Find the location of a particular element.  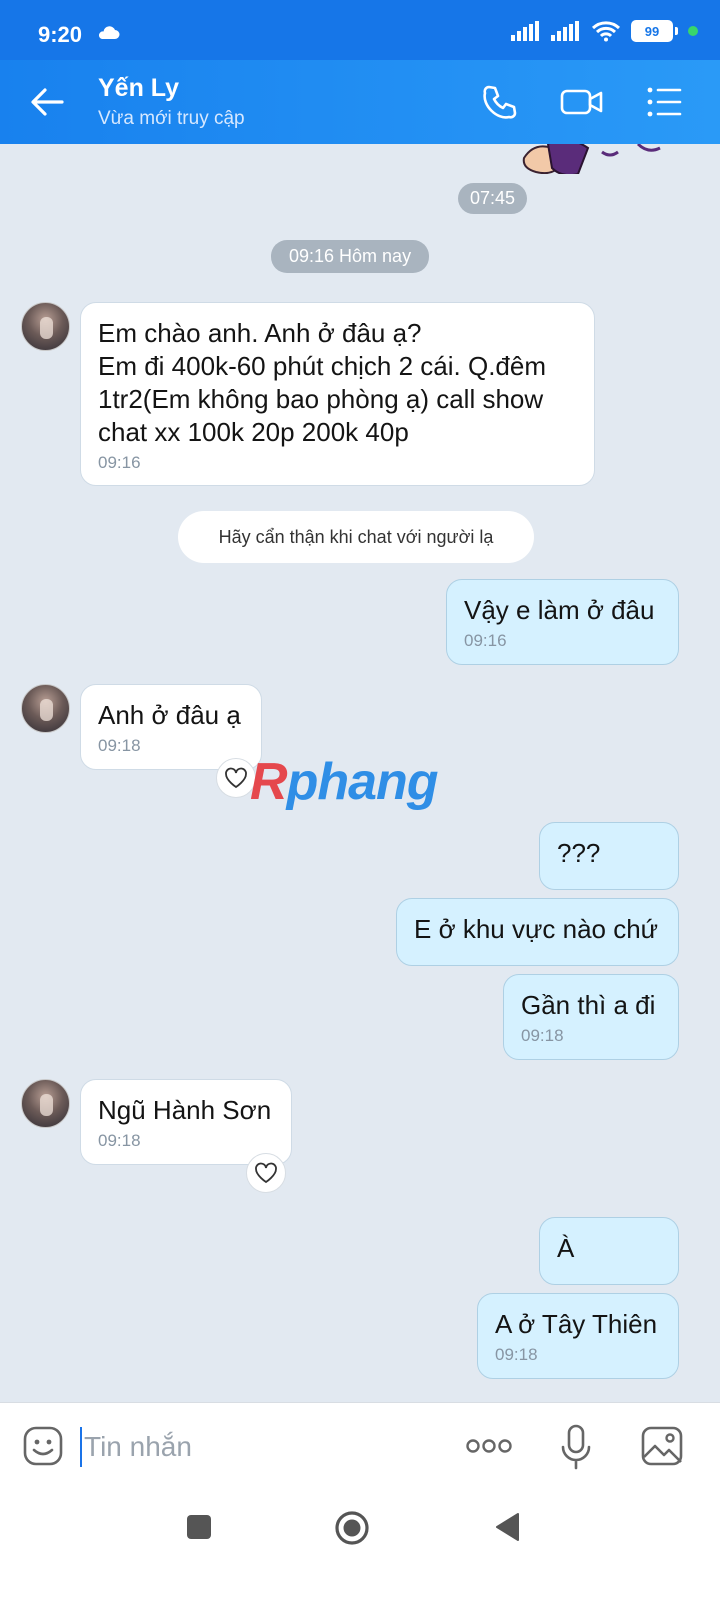

message-text: Vậy e làm ở đâu is located at coordinates (559, 610).